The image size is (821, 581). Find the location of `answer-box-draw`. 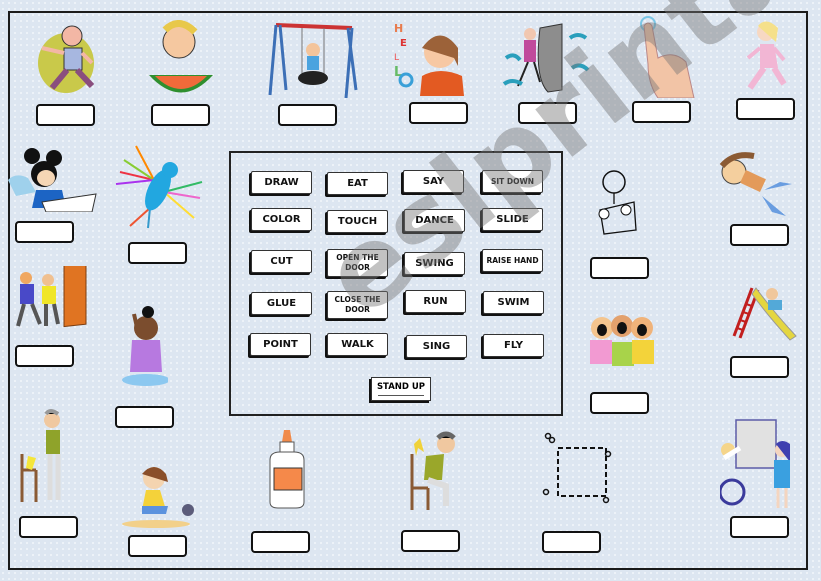

answer-box-draw is located at coordinates (44, 232).